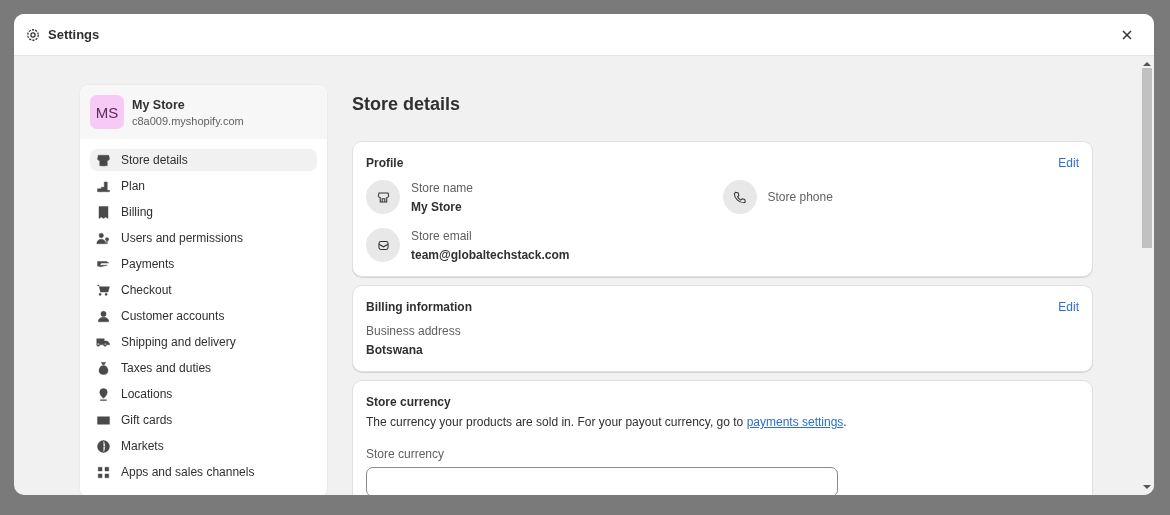 The width and height of the screenshot is (1170, 515). Describe the element at coordinates (1127, 34) in the screenshot. I see `close-icon` at that location.